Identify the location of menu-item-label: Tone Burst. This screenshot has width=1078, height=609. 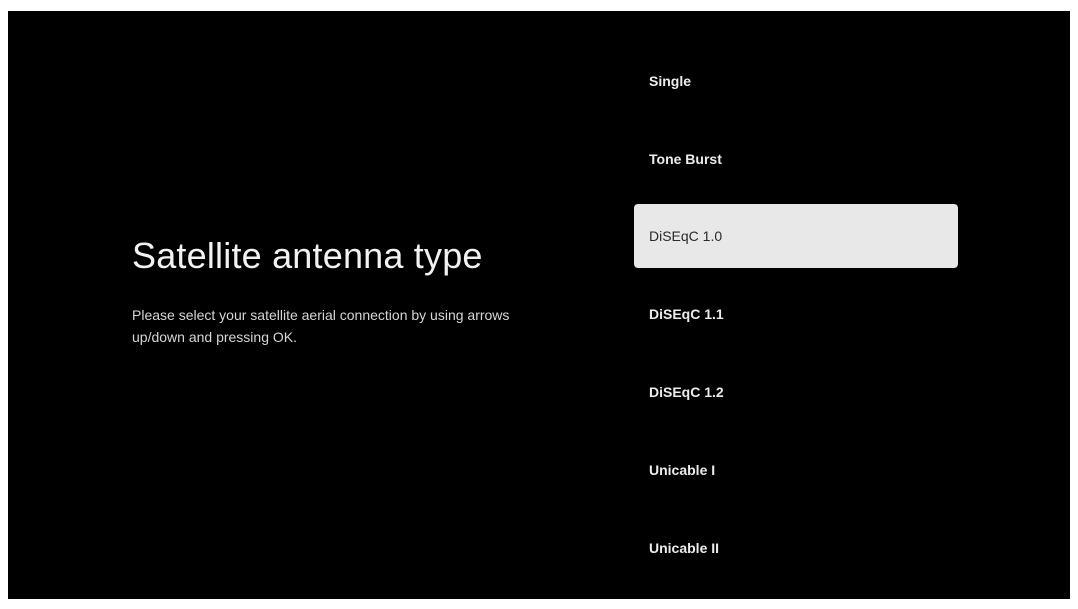
(685, 159).